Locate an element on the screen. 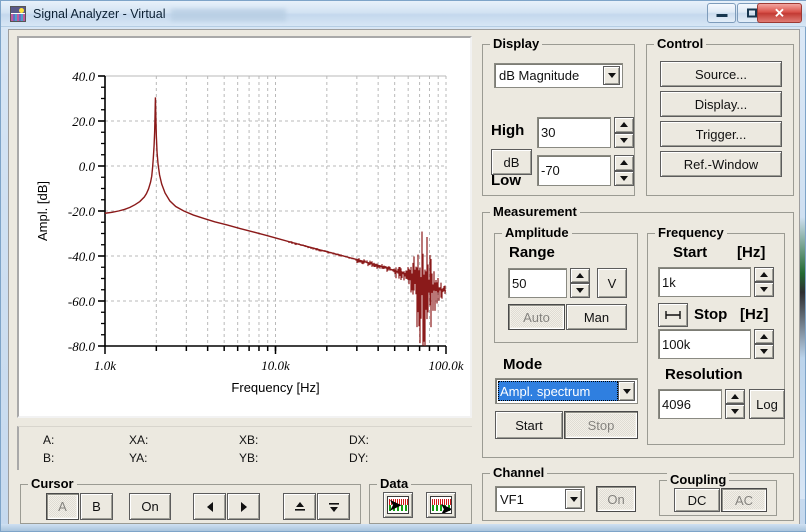  close-icon: ✕ is located at coordinates (779, 13).